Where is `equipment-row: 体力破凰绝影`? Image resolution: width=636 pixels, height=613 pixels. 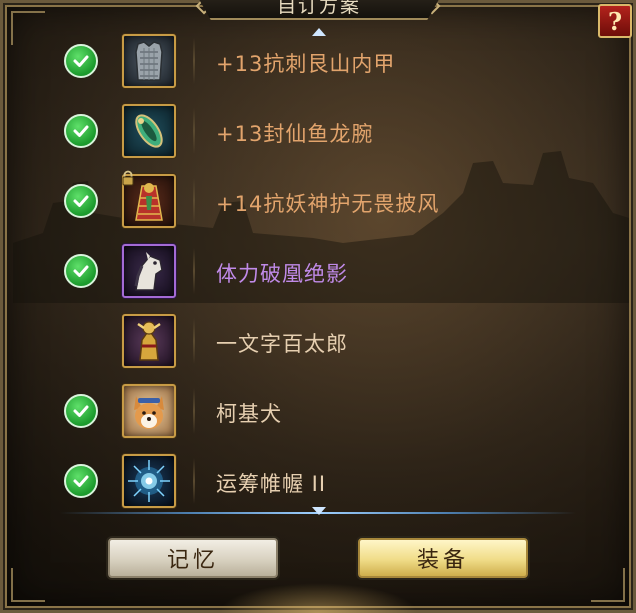
equipment-row: 体力破凰绝影 is located at coordinates (318, 271).